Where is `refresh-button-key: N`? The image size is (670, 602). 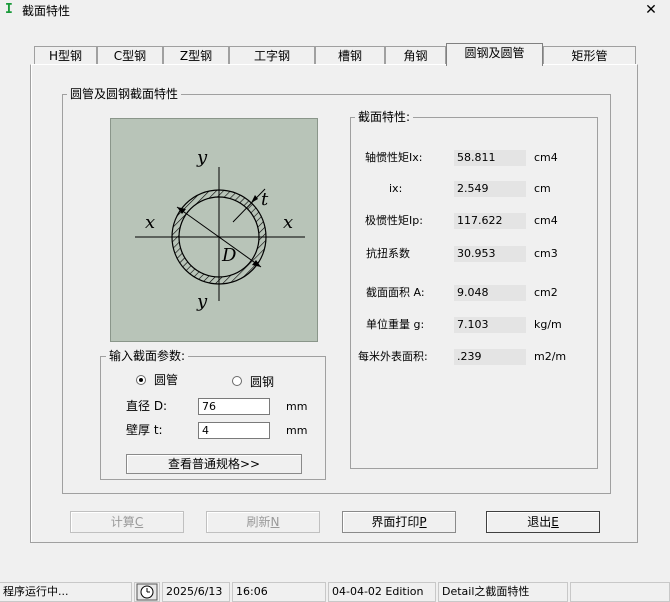
refresh-button-key: N is located at coordinates (275, 522).